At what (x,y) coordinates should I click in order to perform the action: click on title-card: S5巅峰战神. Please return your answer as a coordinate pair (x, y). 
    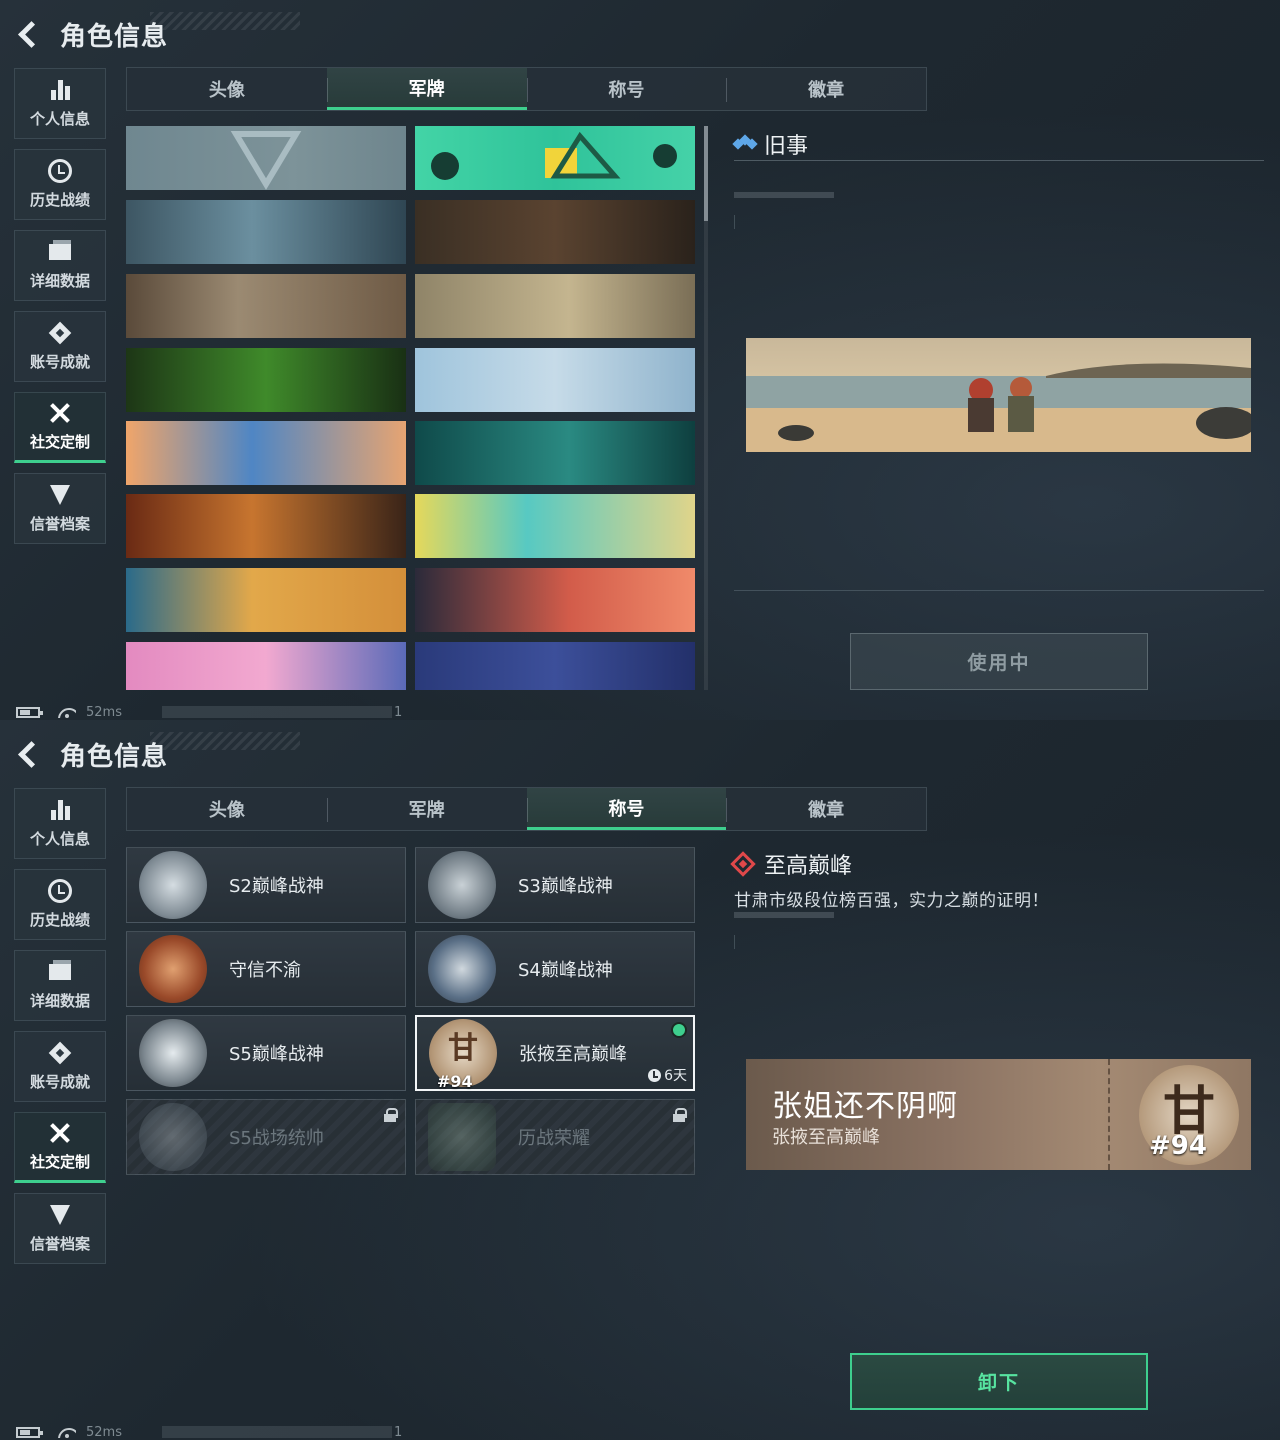
    Looking at the image, I should click on (266, 1053).